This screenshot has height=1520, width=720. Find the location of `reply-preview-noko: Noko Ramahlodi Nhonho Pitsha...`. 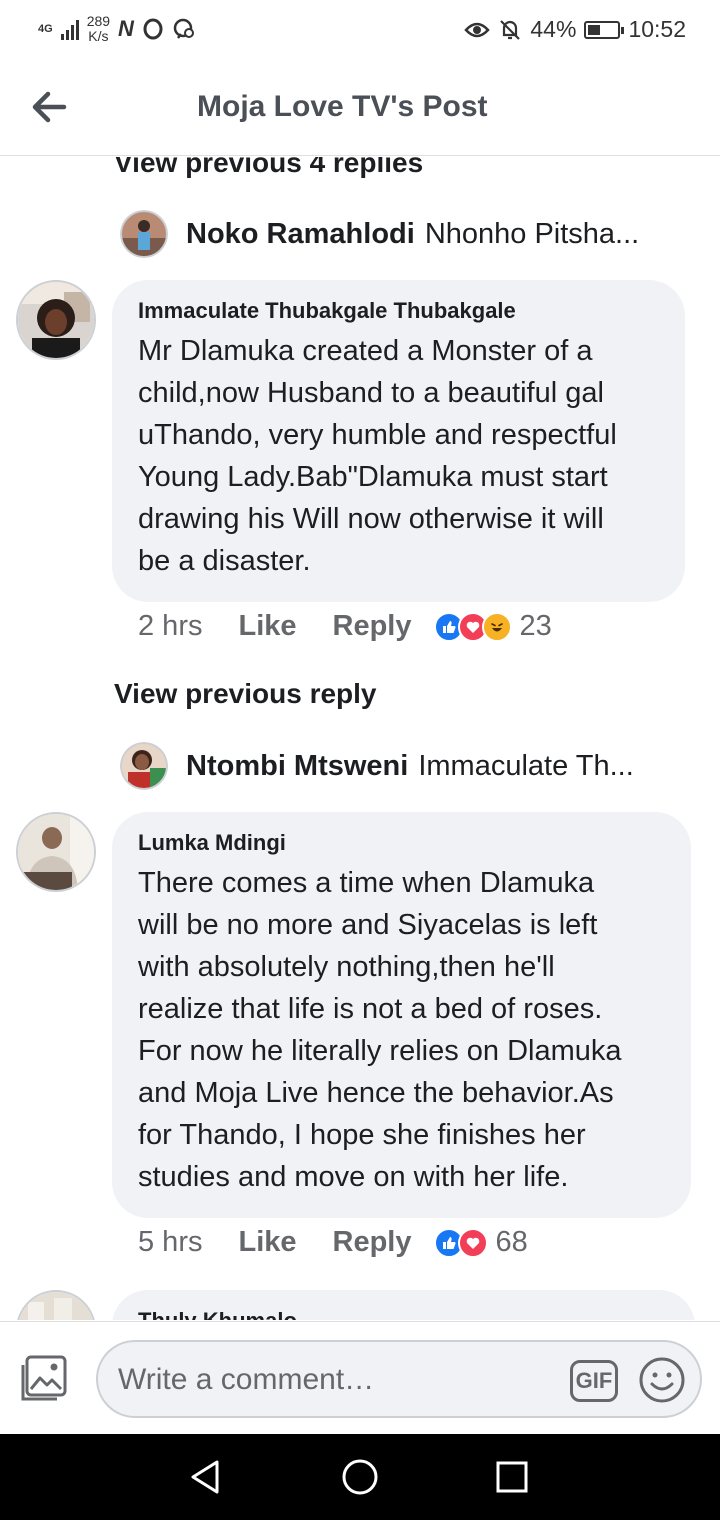

reply-preview-noko: Noko Ramahlodi Nhonho Pitsha... is located at coordinates (400, 234).